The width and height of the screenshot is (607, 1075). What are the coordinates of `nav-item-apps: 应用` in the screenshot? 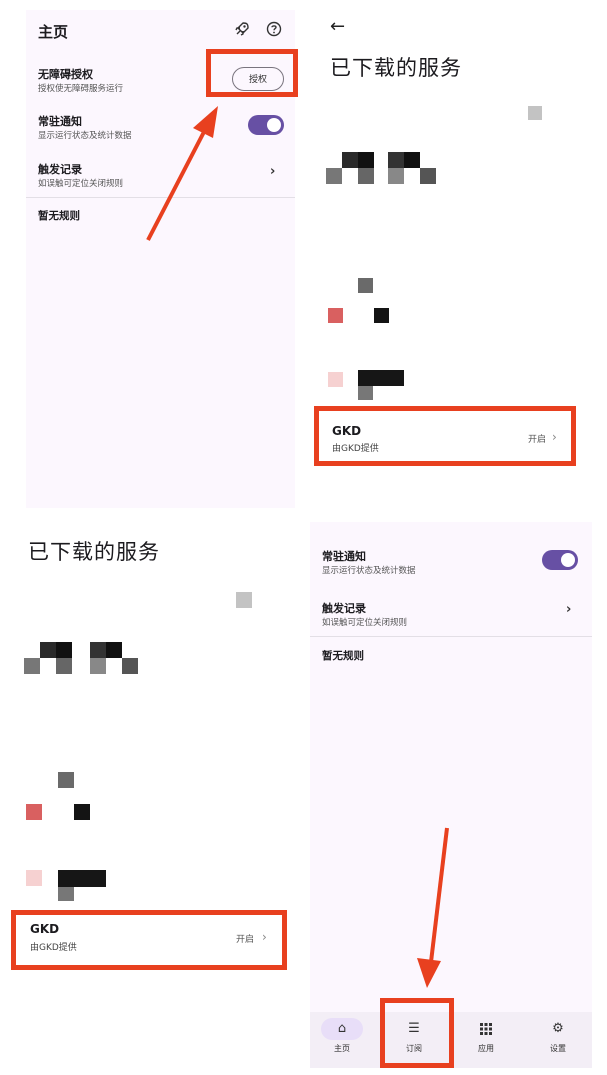 It's located at (486, 1041).